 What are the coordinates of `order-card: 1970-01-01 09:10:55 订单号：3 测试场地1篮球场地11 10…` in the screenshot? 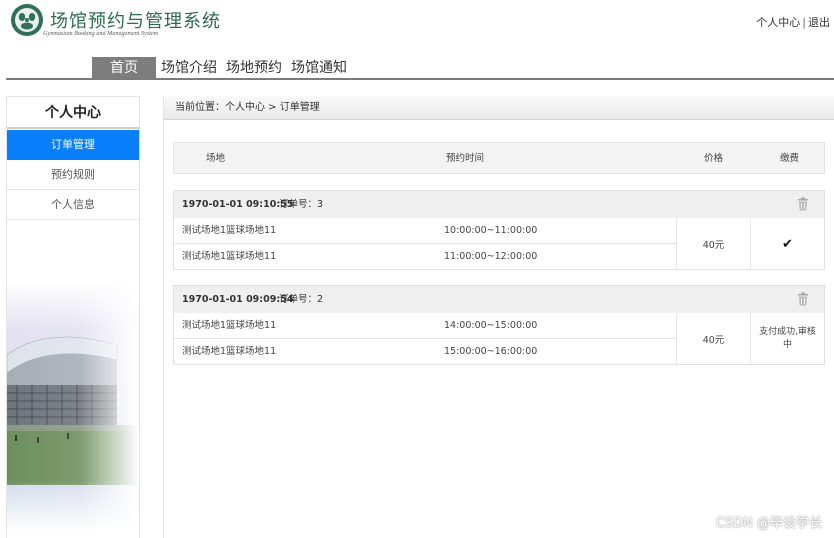 It's located at (499, 230).